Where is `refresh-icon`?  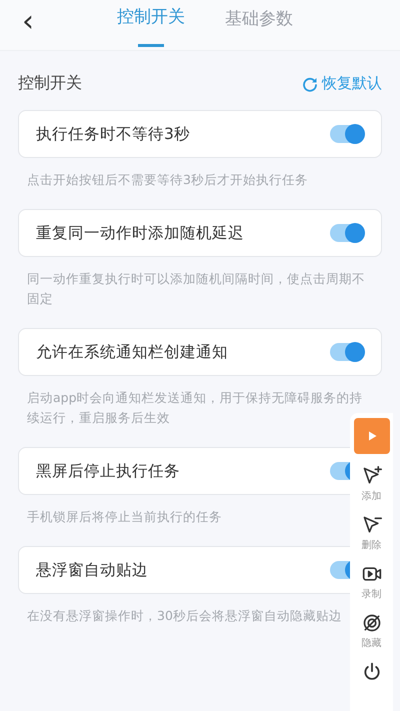
refresh-icon is located at coordinates (310, 84).